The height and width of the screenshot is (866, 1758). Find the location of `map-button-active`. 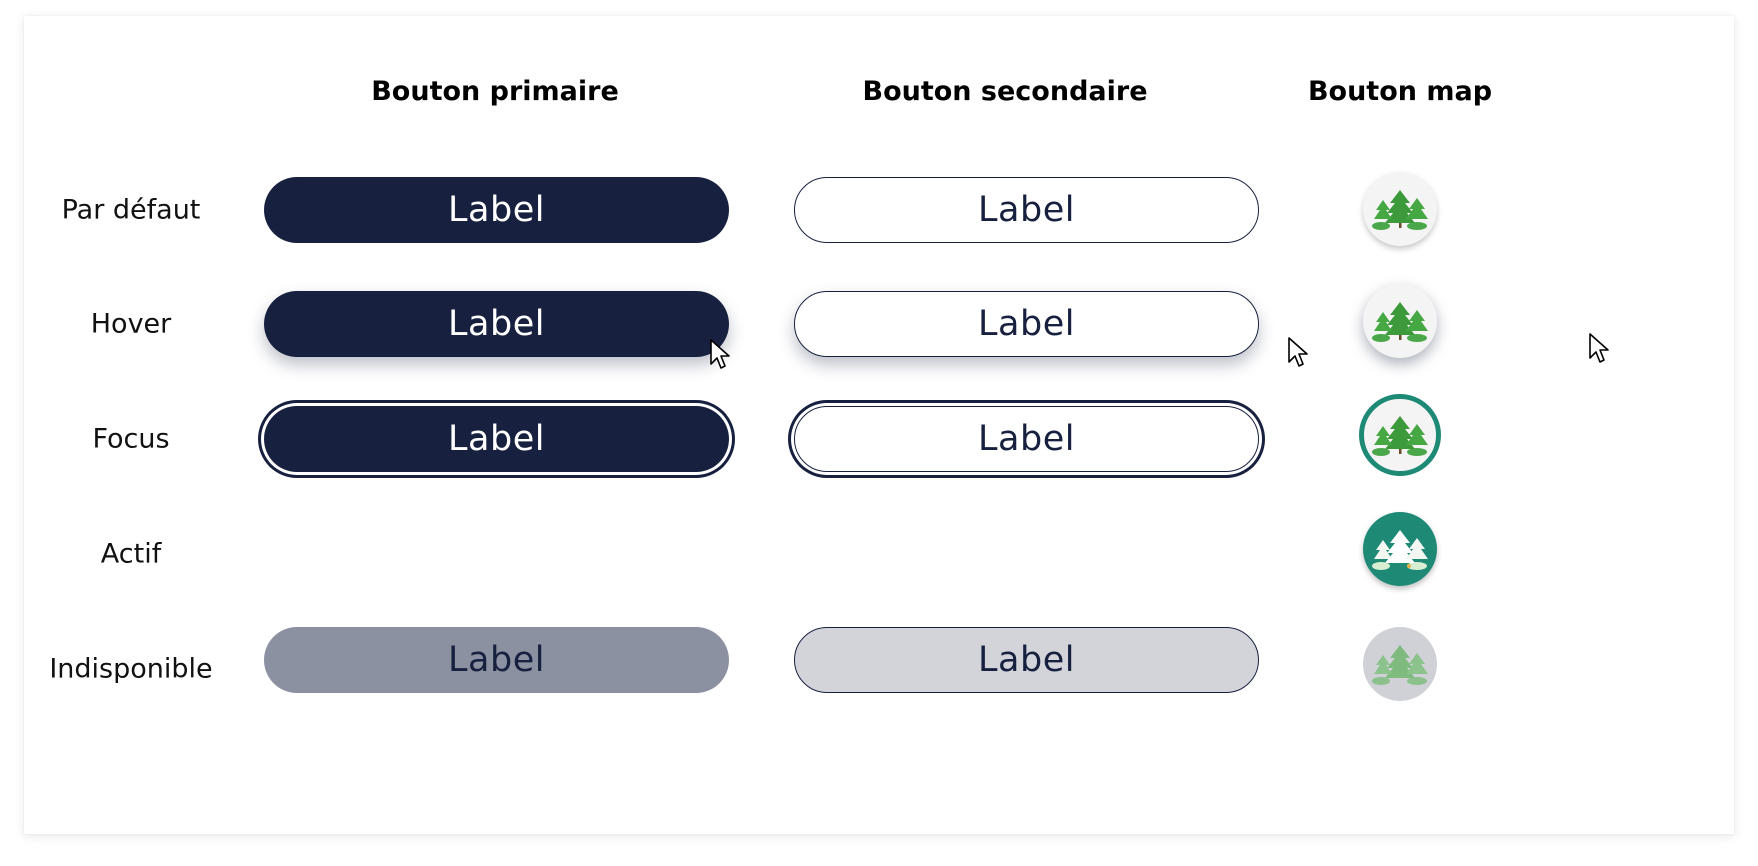

map-button-active is located at coordinates (1400, 549).